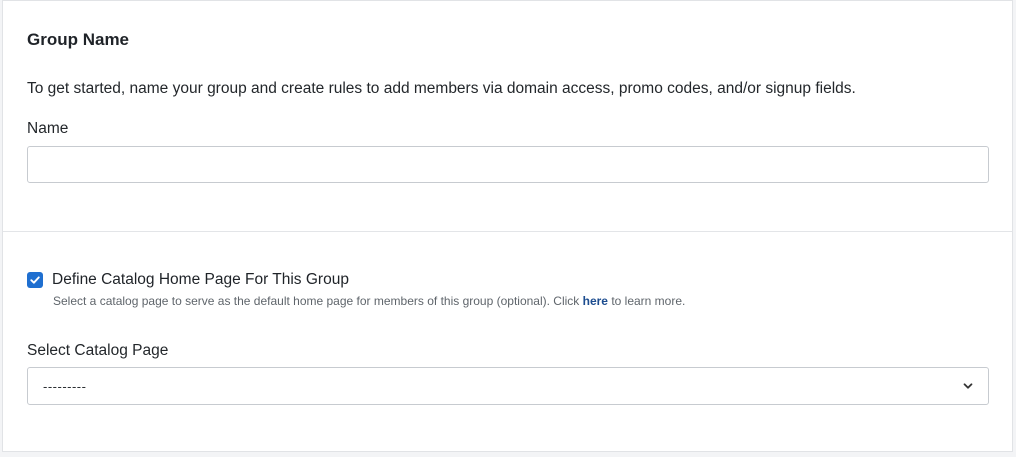 This screenshot has height=457, width=1016. What do you see at coordinates (65, 386) in the screenshot?
I see `select-value: ---------` at bounding box center [65, 386].